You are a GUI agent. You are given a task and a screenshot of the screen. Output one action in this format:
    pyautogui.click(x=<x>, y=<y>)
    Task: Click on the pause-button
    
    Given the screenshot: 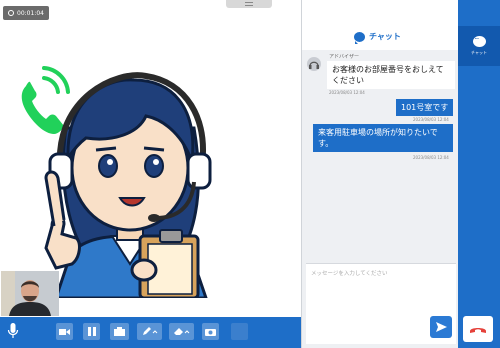 What is the action you would take?
    pyautogui.click(x=91, y=331)
    